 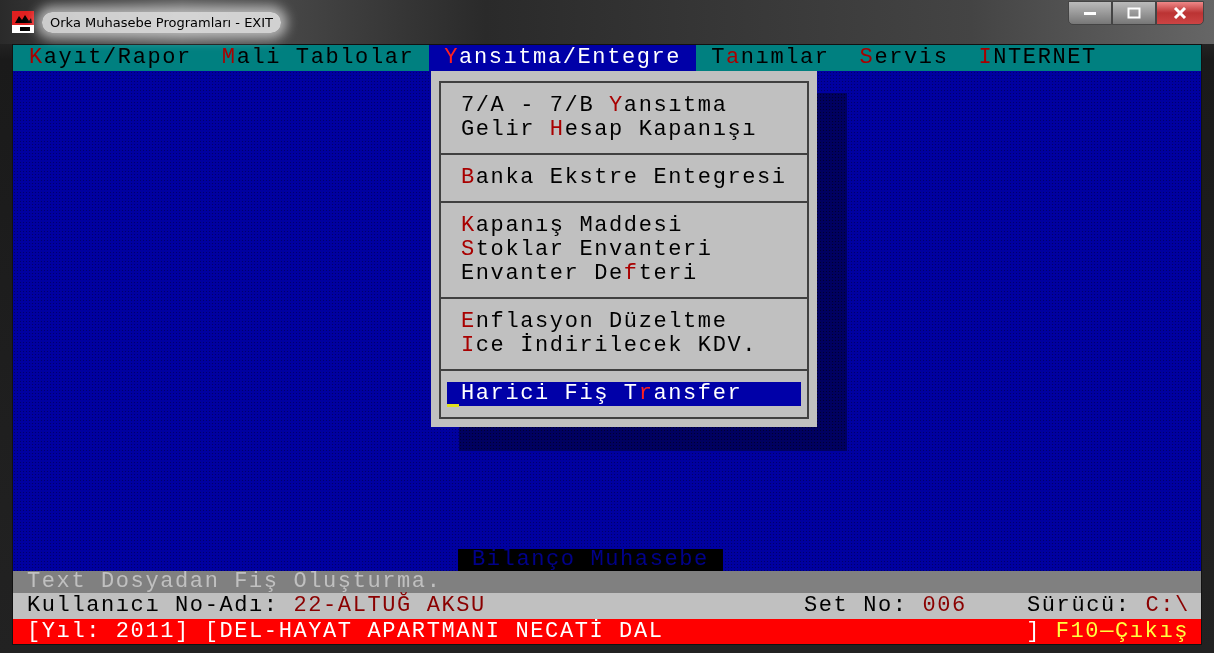 What do you see at coordinates (770, 58) in the screenshot?
I see `menu-item: Tanımlar` at bounding box center [770, 58].